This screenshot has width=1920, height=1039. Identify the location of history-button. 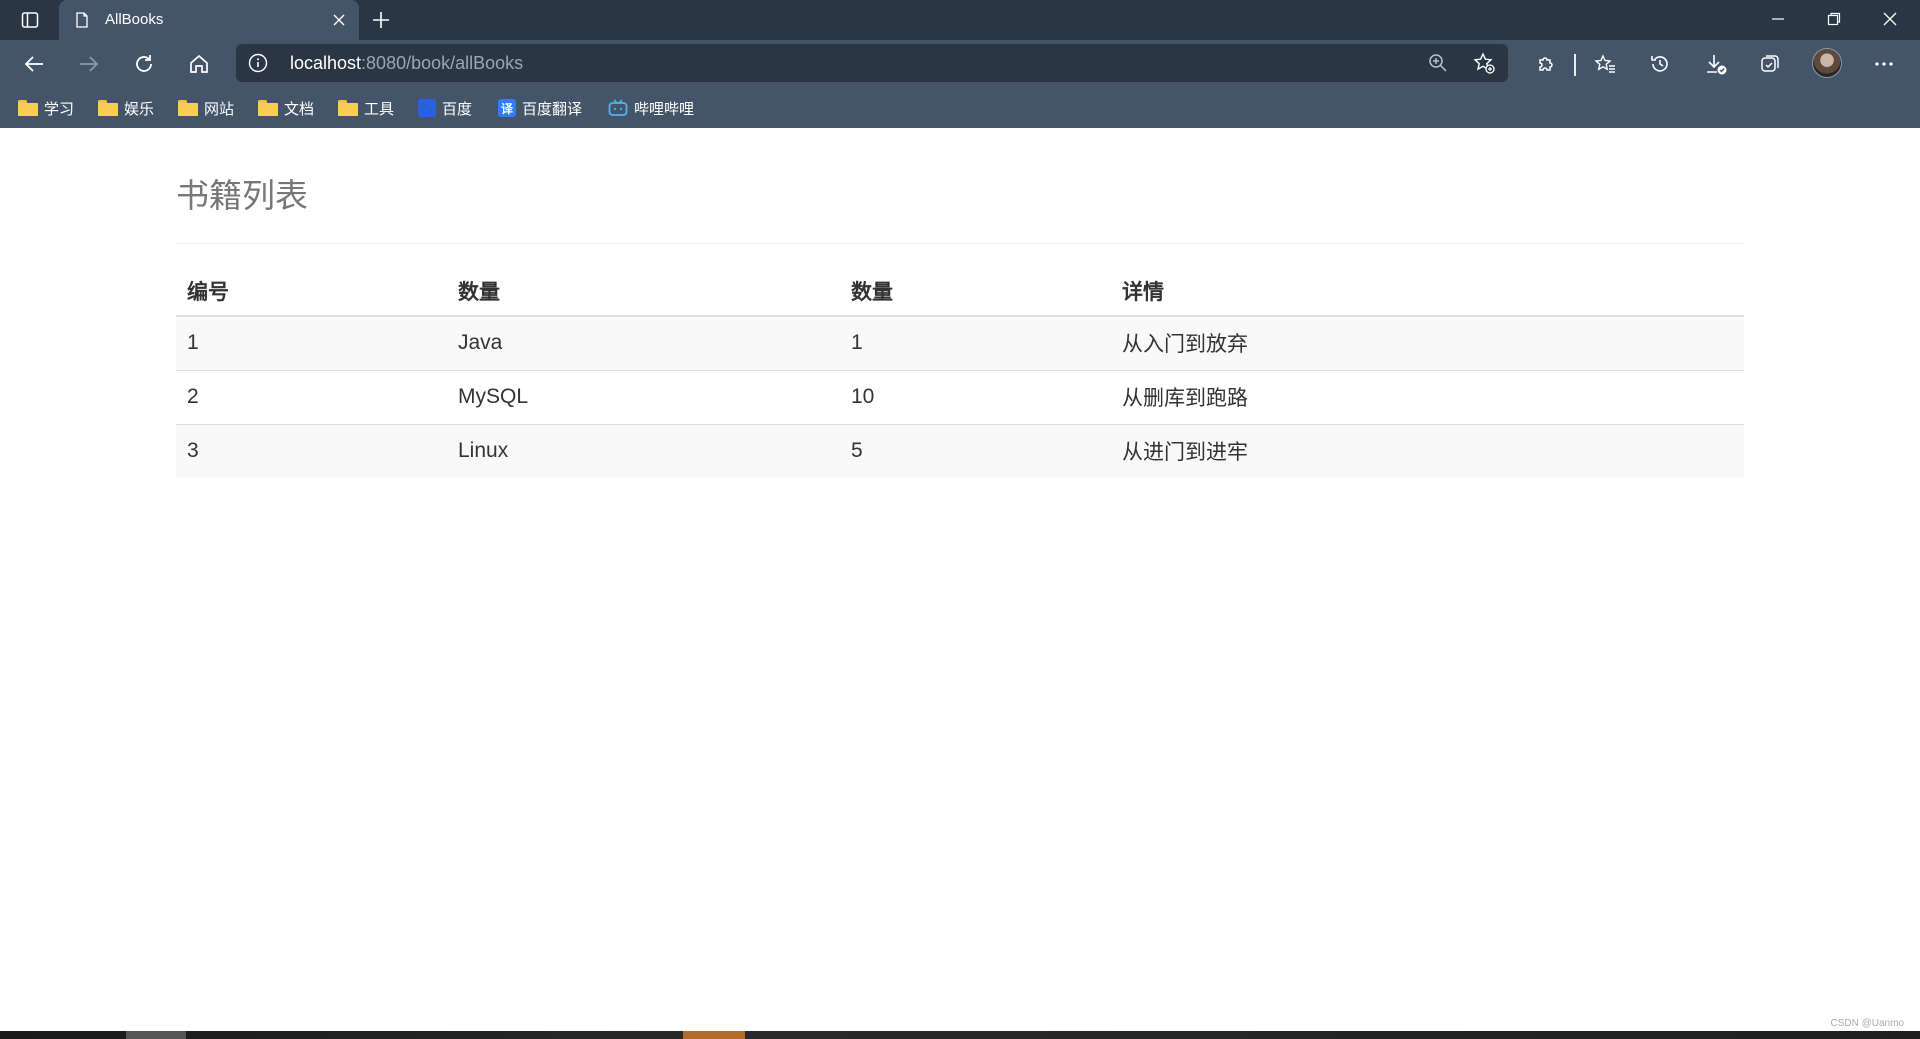
(1660, 64).